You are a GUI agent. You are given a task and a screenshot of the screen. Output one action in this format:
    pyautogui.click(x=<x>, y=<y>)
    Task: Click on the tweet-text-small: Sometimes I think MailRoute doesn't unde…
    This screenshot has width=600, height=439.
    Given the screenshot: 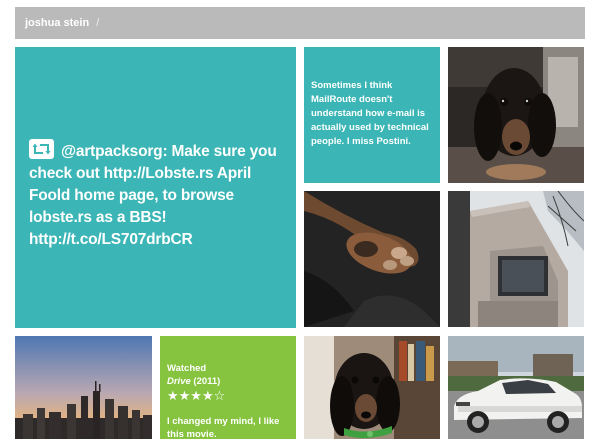 What is the action you would take?
    pyautogui.click(x=370, y=113)
    